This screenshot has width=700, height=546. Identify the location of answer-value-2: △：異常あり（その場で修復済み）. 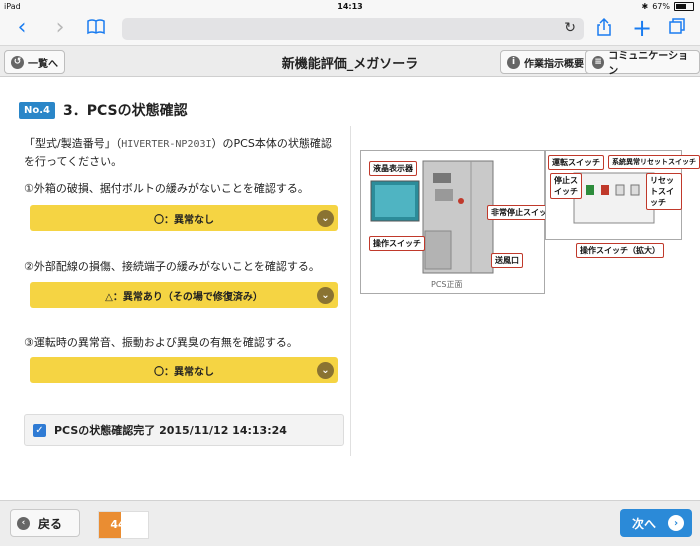
(184, 297).